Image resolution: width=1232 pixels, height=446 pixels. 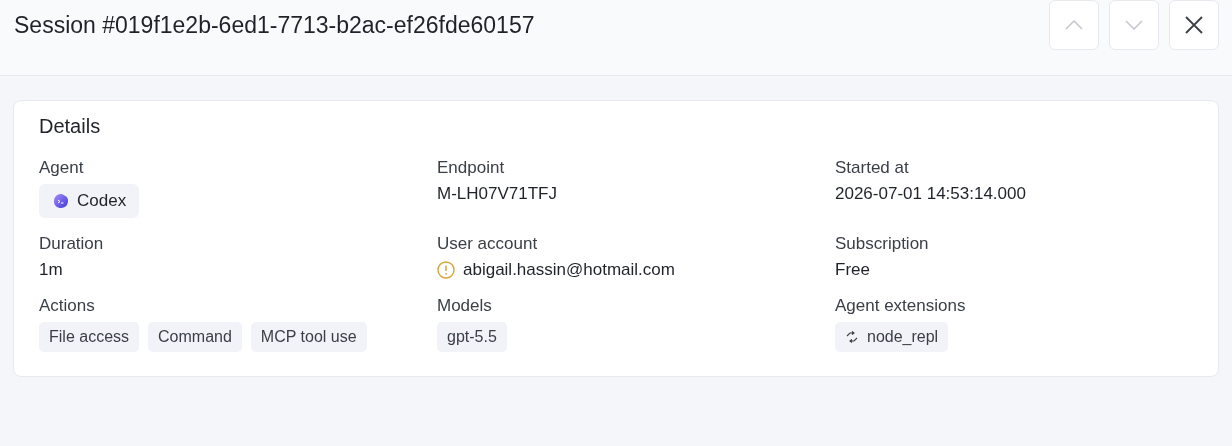 What do you see at coordinates (853, 270) in the screenshot?
I see `field-value: Free` at bounding box center [853, 270].